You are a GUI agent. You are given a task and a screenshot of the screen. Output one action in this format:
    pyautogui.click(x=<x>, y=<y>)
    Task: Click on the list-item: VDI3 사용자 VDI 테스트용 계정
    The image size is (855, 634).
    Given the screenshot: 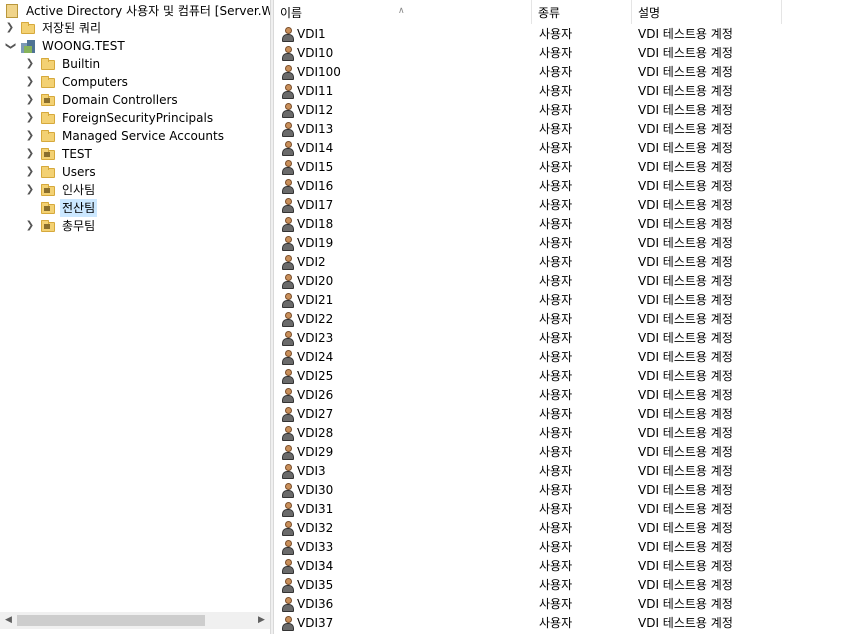 What is the action you would take?
    pyautogui.click(x=564, y=471)
    